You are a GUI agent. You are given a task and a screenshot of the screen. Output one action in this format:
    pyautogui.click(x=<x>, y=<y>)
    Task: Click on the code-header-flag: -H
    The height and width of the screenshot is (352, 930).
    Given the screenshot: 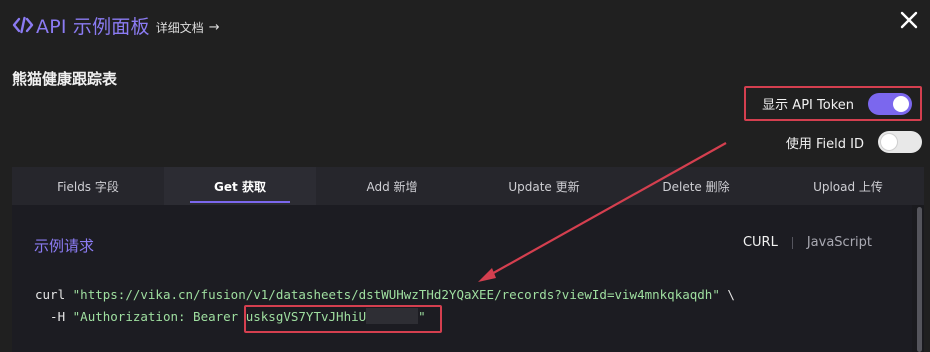 What is the action you would take?
    pyautogui.click(x=54, y=316)
    